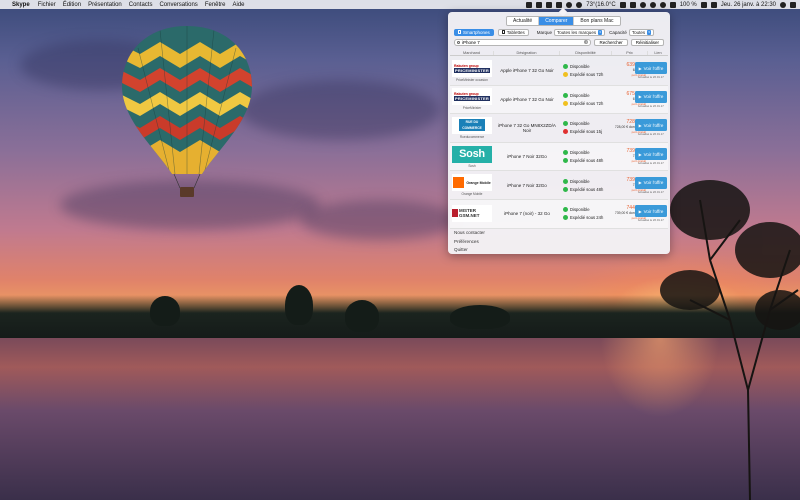 This screenshot has width=800, height=500. What do you see at coordinates (239, 5) in the screenshot?
I see `menu-aide: Aide` at bounding box center [239, 5].